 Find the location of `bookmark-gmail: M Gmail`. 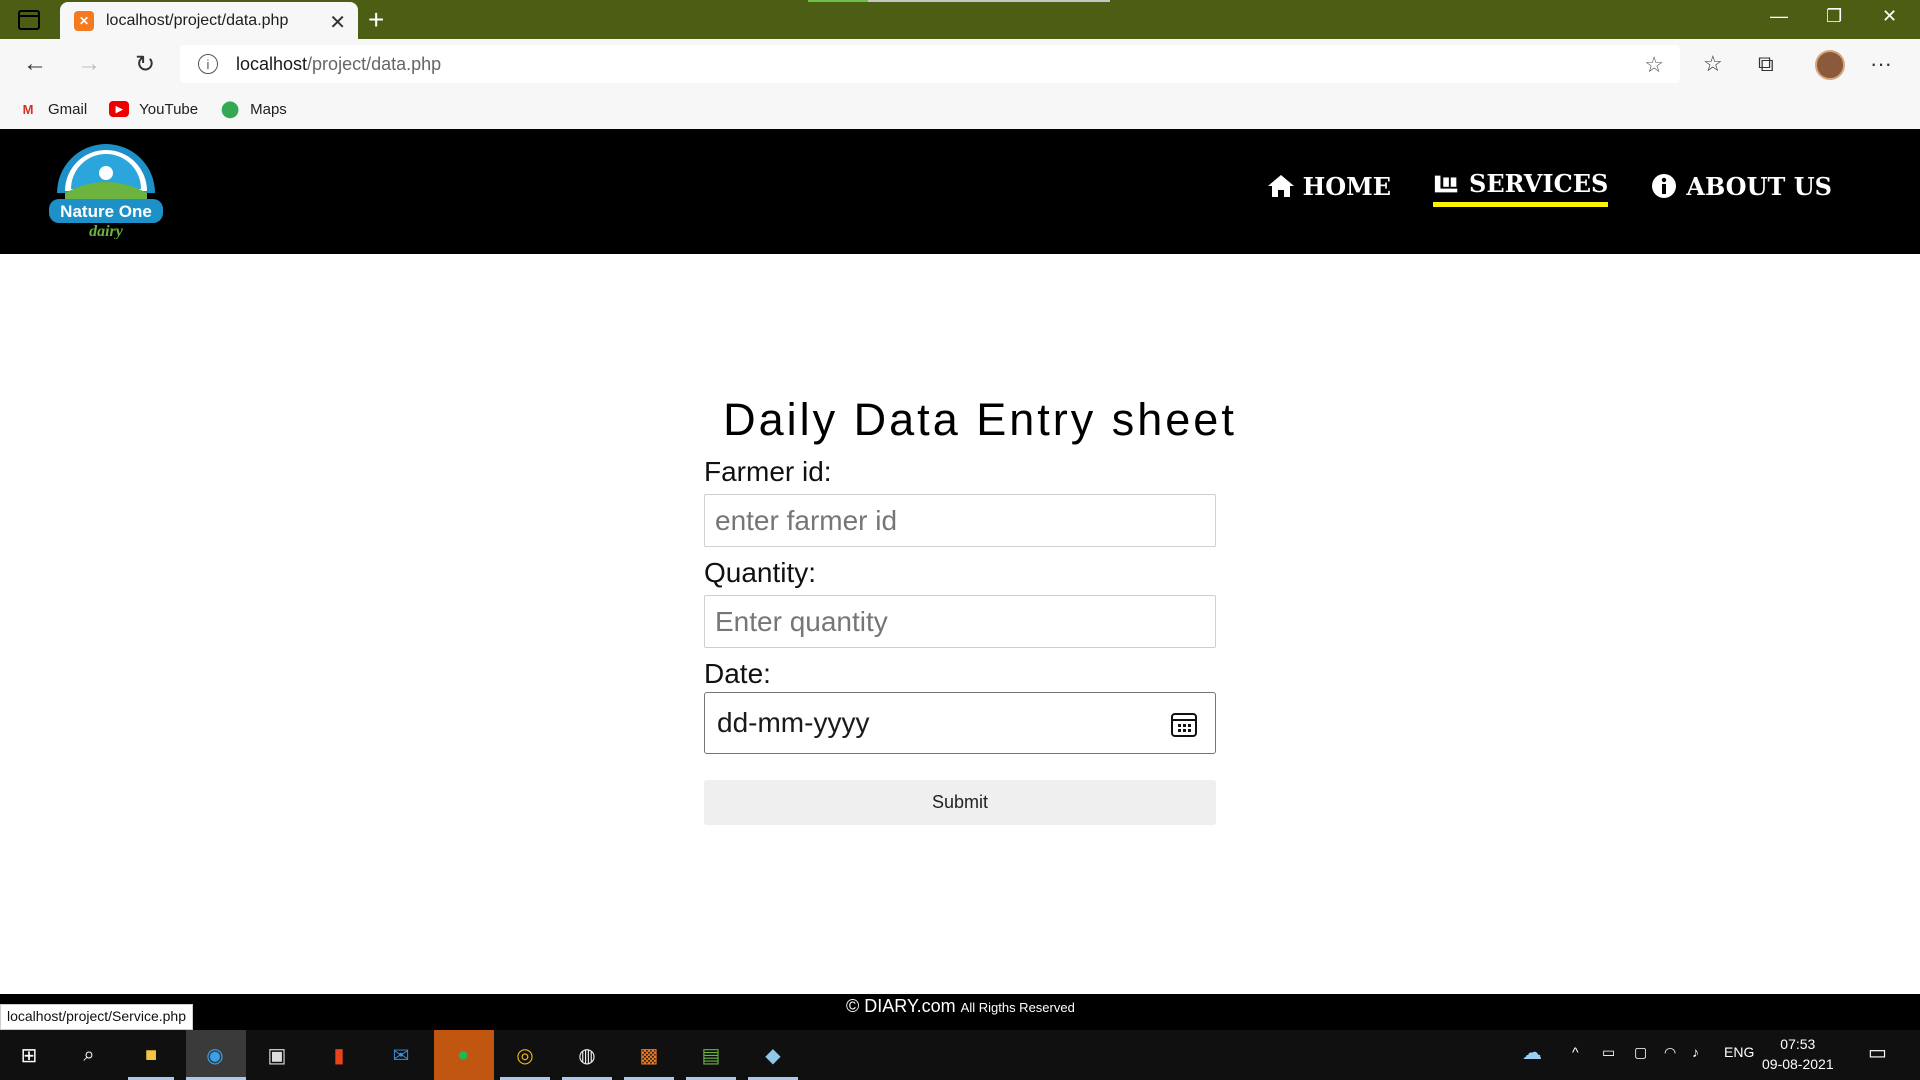

bookmark-gmail: M Gmail is located at coordinates (53, 109).